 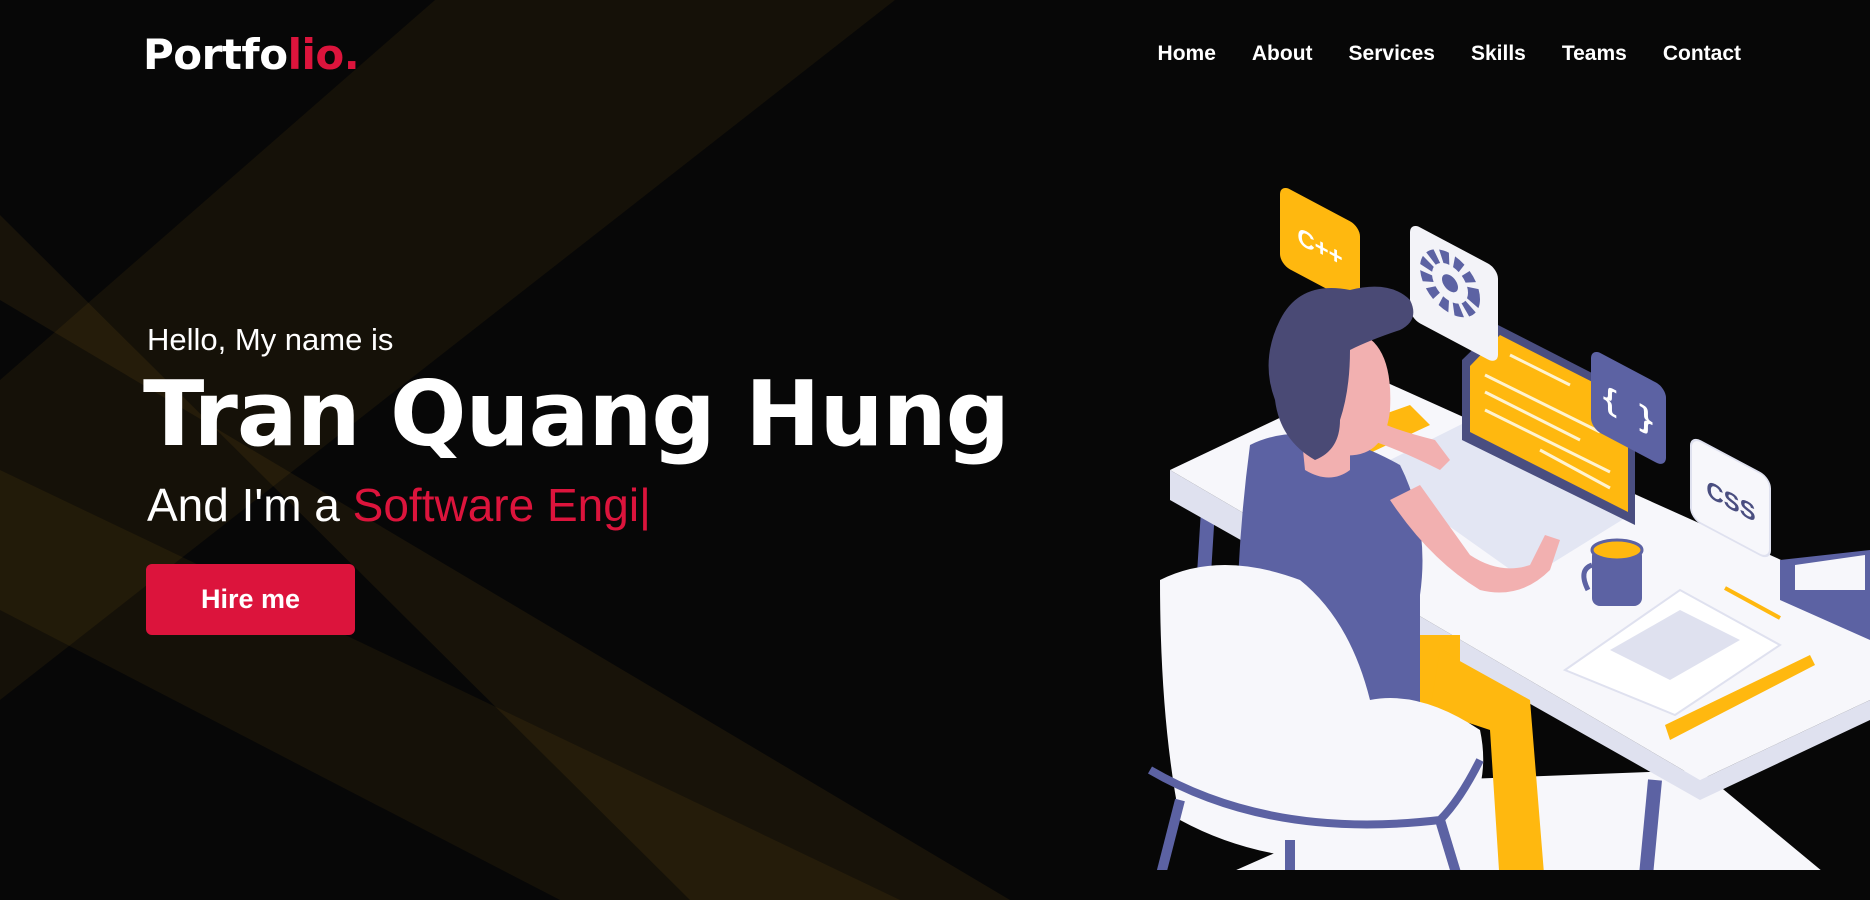 What do you see at coordinates (645, 505) in the screenshot?
I see `typing-cursor: |` at bounding box center [645, 505].